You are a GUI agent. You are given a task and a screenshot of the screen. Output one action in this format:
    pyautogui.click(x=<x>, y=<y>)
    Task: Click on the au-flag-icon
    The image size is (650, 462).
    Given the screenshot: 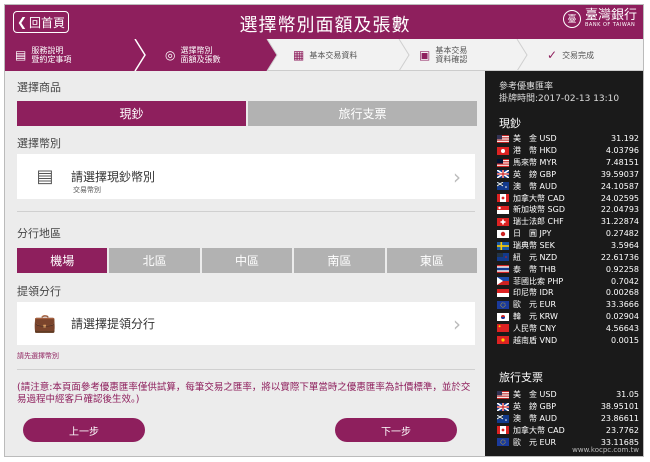 What is the action you would take?
    pyautogui.click(x=503, y=418)
    